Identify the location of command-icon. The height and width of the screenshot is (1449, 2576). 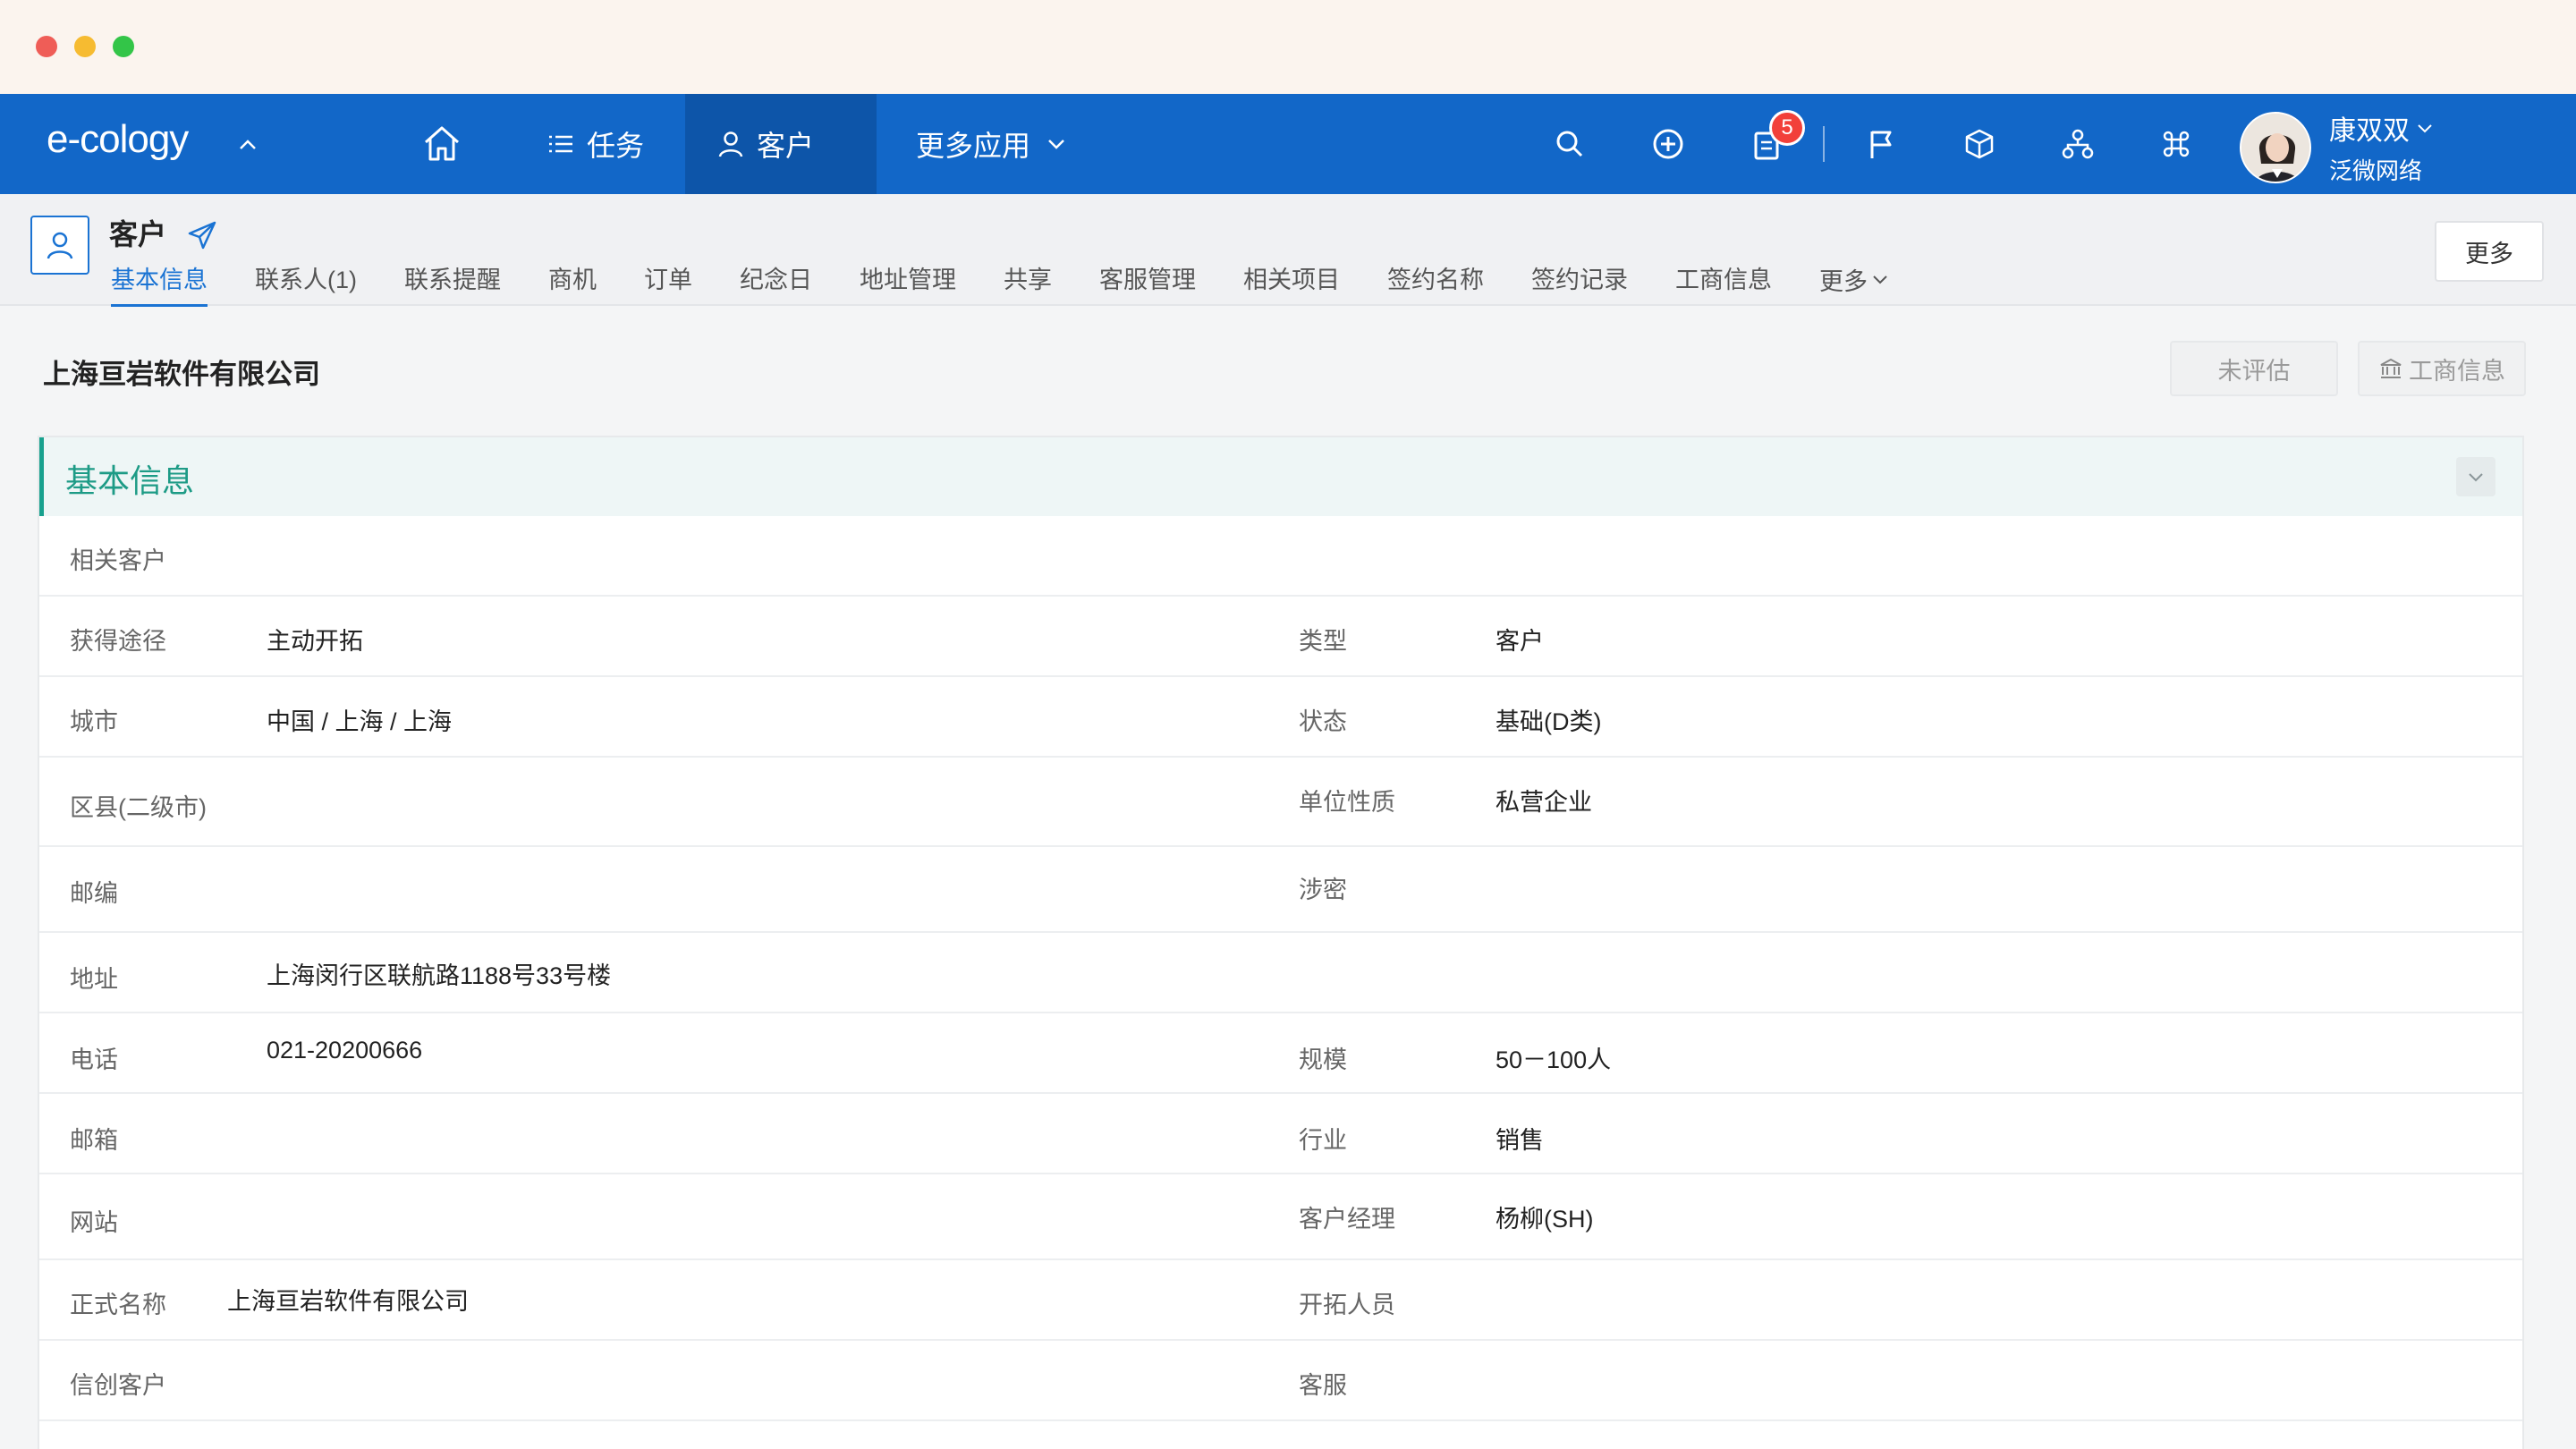
(2176, 144).